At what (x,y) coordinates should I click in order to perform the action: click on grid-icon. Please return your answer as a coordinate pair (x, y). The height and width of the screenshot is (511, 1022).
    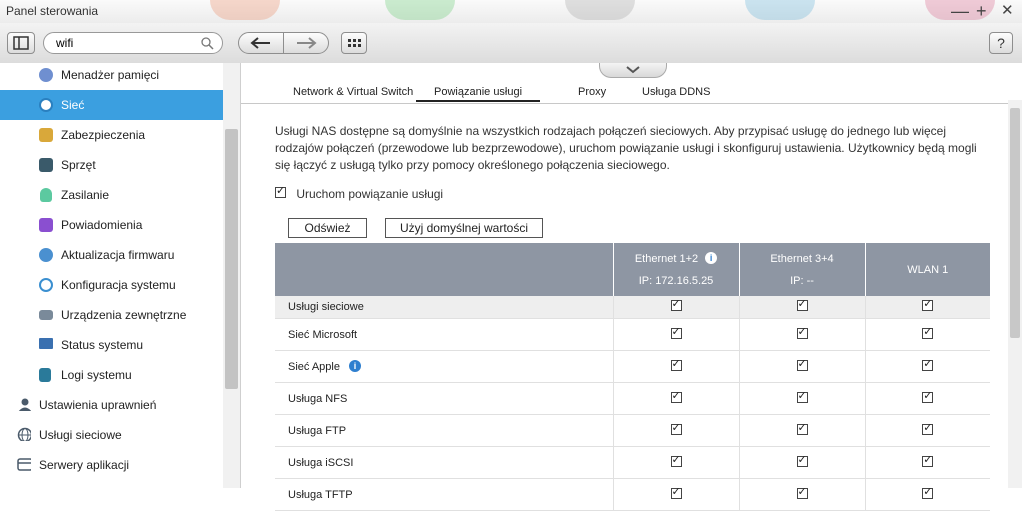
    Looking at the image, I should click on (354, 43).